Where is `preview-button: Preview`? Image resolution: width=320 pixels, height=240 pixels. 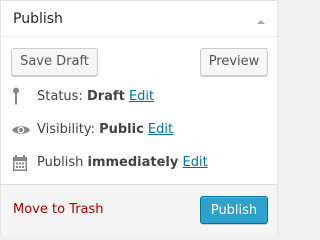 preview-button: Preview is located at coordinates (234, 62).